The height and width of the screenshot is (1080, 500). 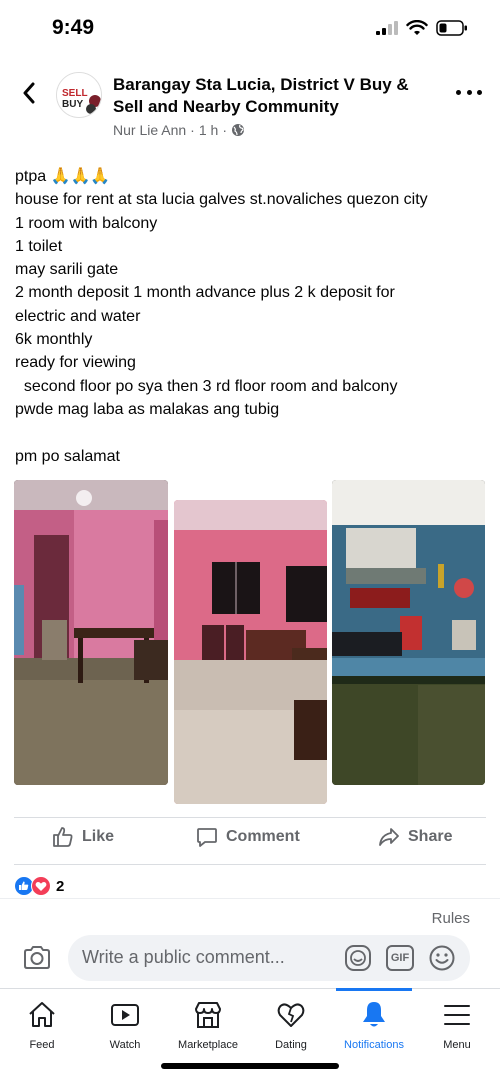 I want to click on active-tab-indicator, so click(x=374, y=989).